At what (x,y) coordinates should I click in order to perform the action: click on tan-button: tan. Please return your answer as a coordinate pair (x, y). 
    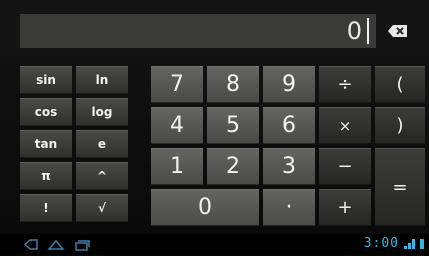
    Looking at the image, I should click on (46, 144).